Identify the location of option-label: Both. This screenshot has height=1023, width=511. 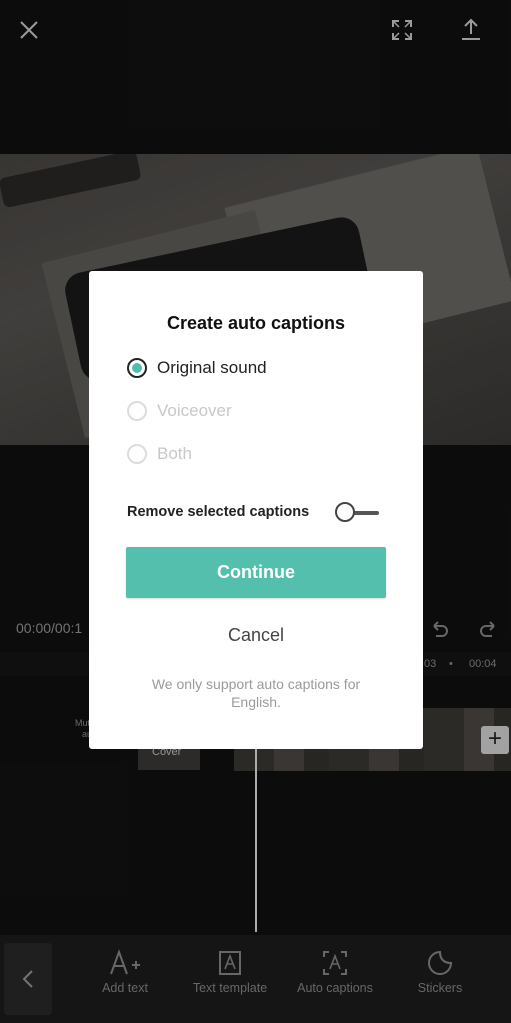
(174, 453).